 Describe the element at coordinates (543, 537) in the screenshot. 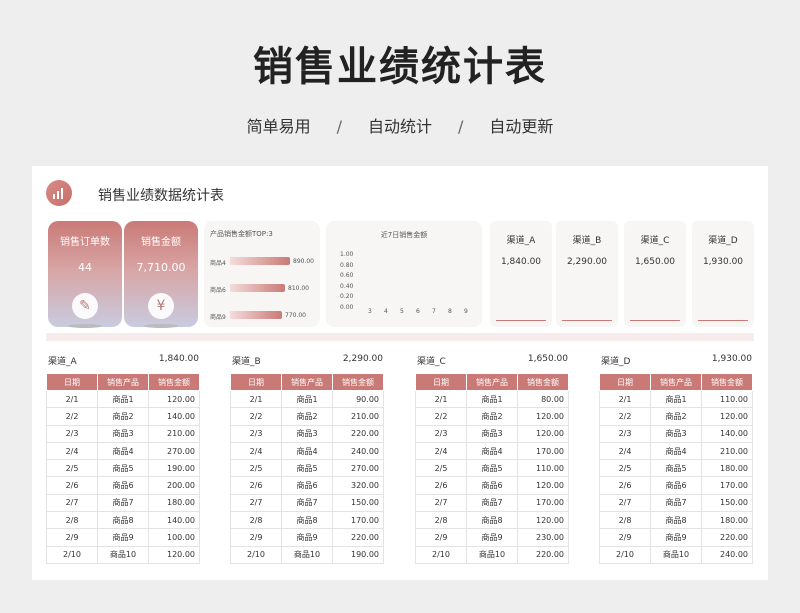

I see `amount-cell: 230.00` at that location.